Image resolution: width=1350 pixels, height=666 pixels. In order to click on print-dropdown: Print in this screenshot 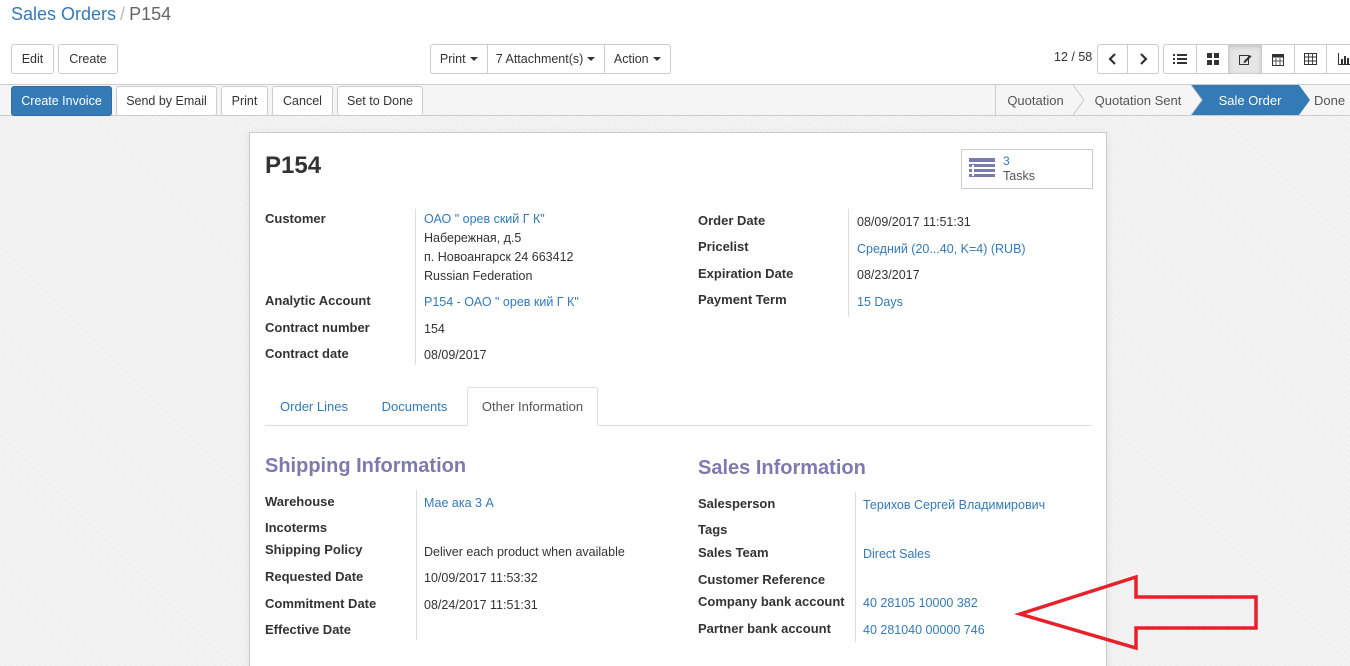, I will do `click(459, 59)`.